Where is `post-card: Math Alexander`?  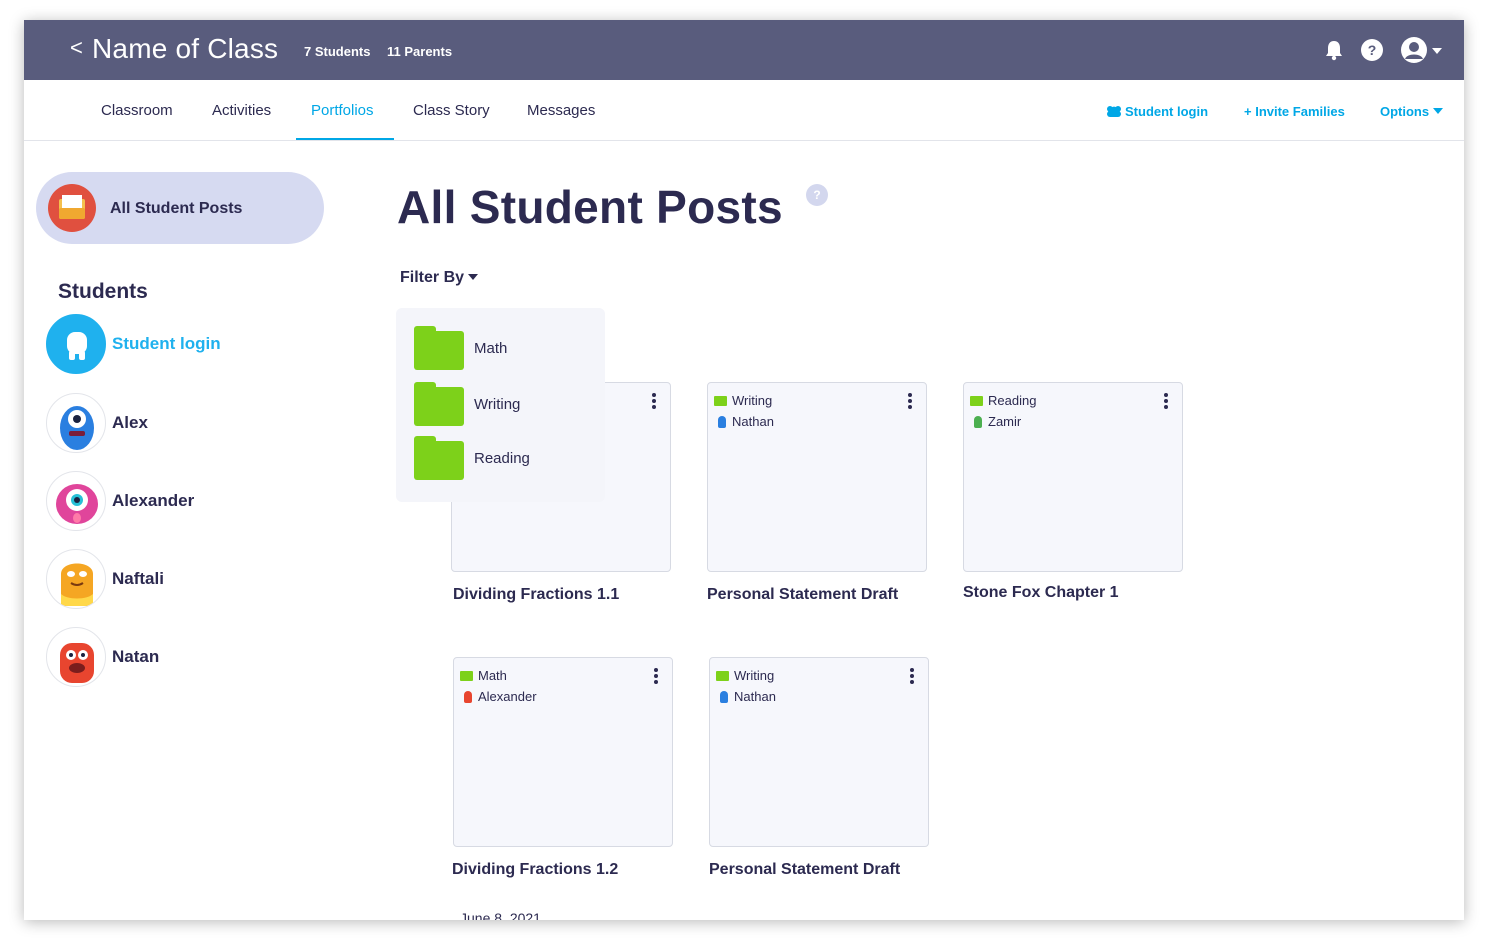 post-card: Math Alexander is located at coordinates (563, 752).